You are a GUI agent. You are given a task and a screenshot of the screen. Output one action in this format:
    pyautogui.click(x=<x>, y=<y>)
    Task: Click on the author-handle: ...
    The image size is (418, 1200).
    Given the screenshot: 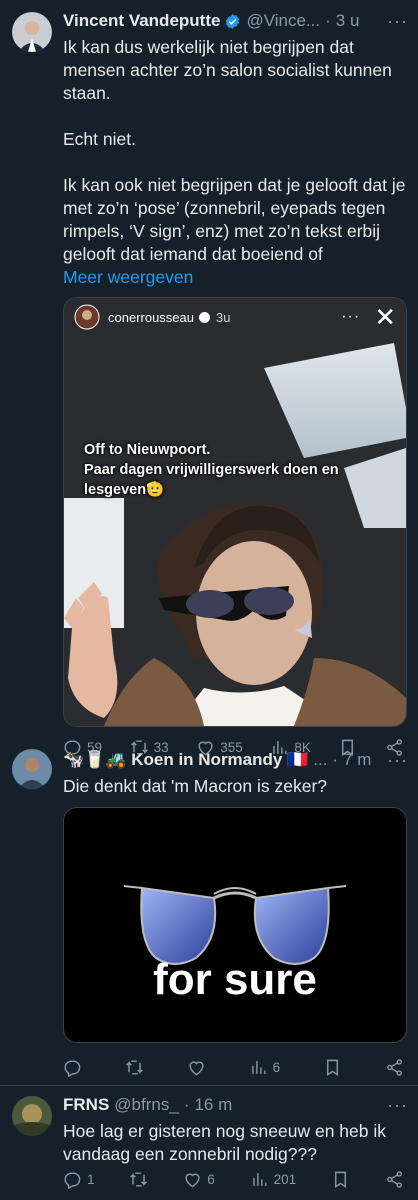 What is the action you would take?
    pyautogui.click(x=320, y=760)
    